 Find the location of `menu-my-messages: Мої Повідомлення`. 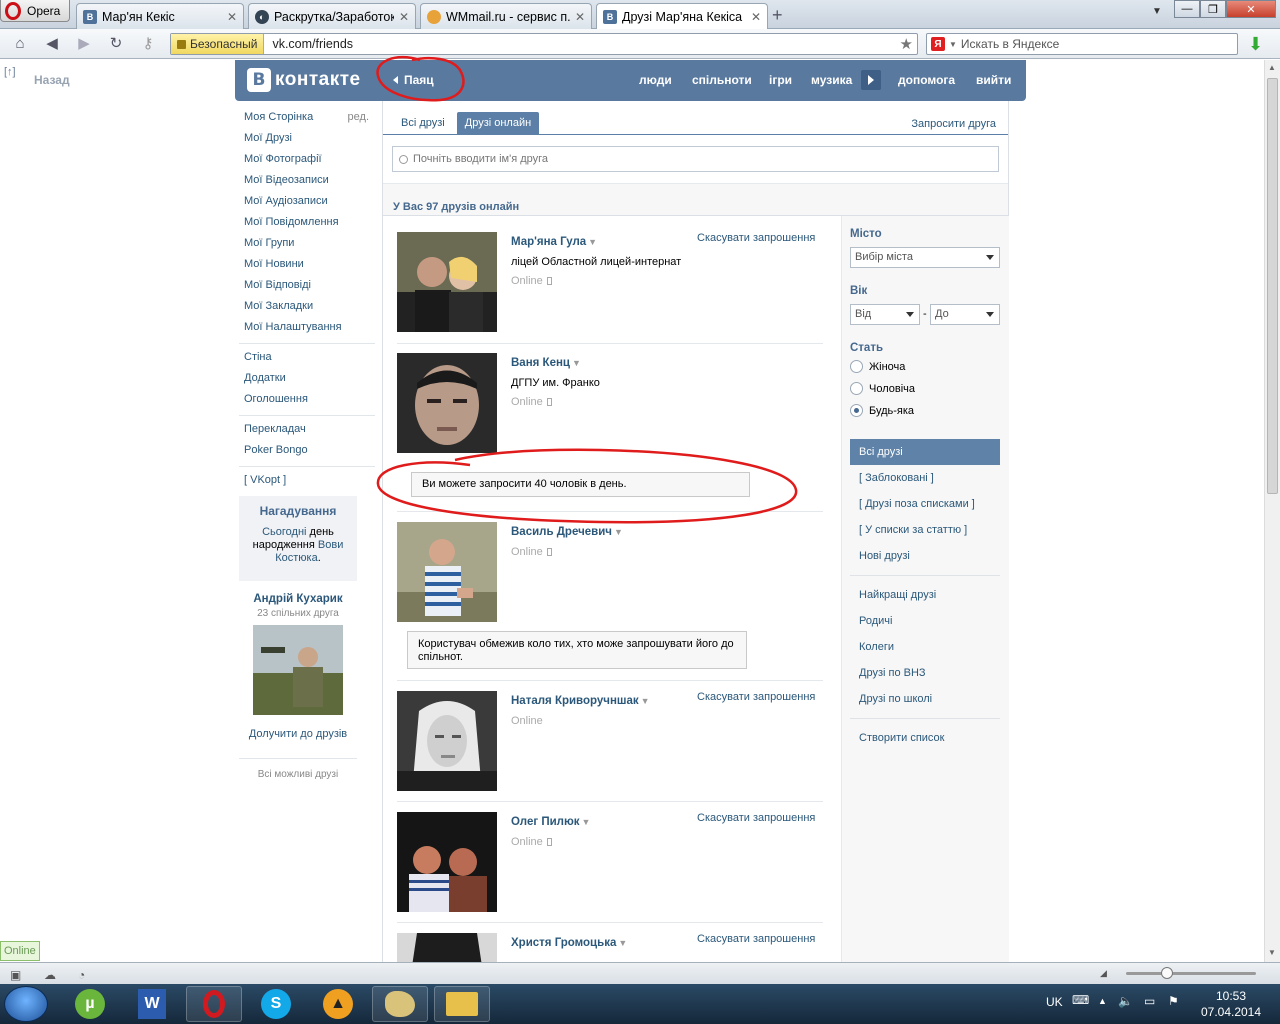

menu-my-messages: Мої Повідомлення is located at coordinates (307, 223).